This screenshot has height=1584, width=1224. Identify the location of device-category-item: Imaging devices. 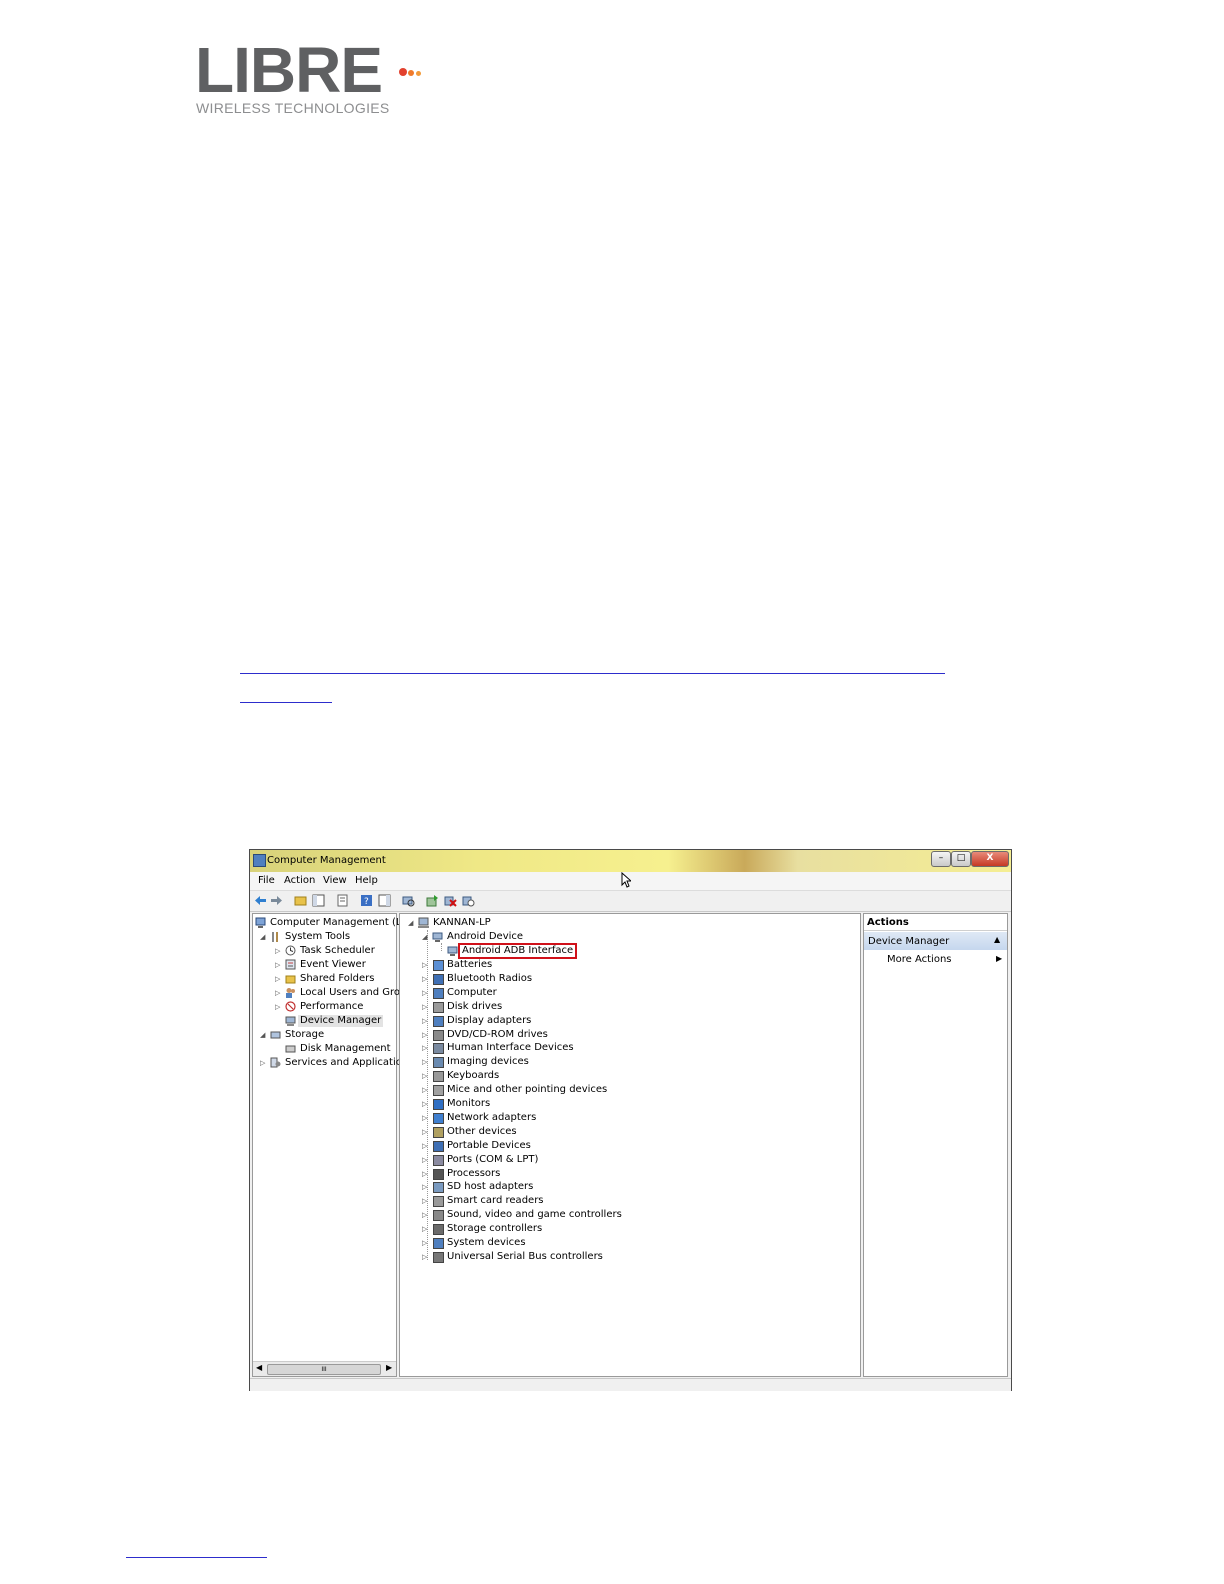
(488, 1062).